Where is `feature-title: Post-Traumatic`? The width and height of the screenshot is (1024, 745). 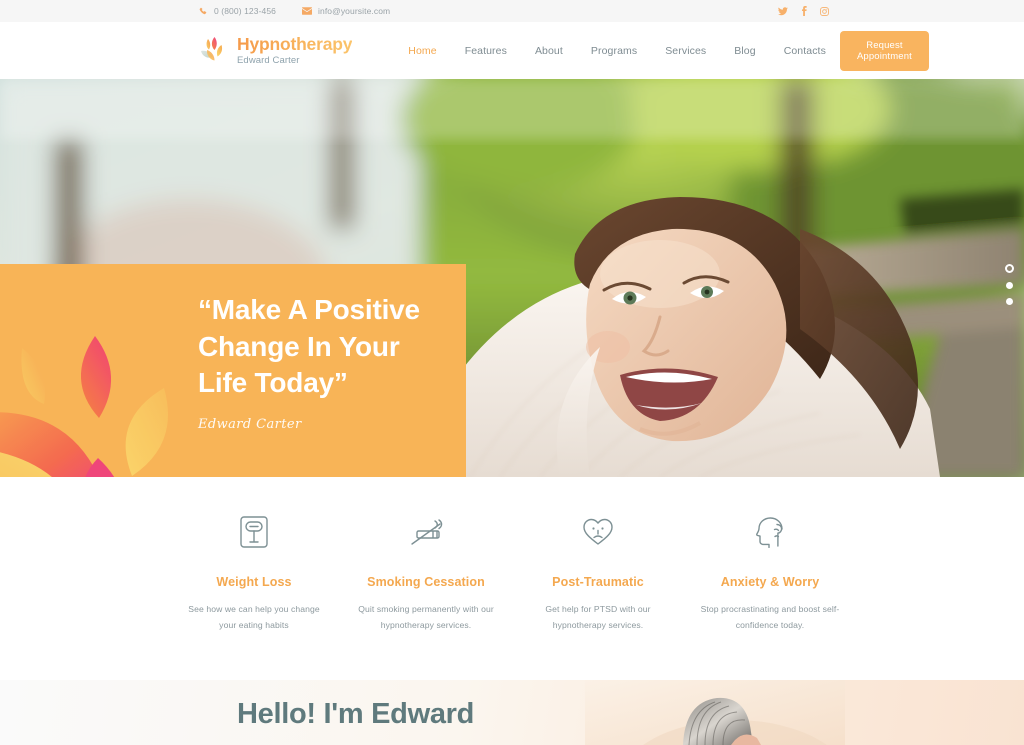 feature-title: Post-Traumatic is located at coordinates (598, 582).